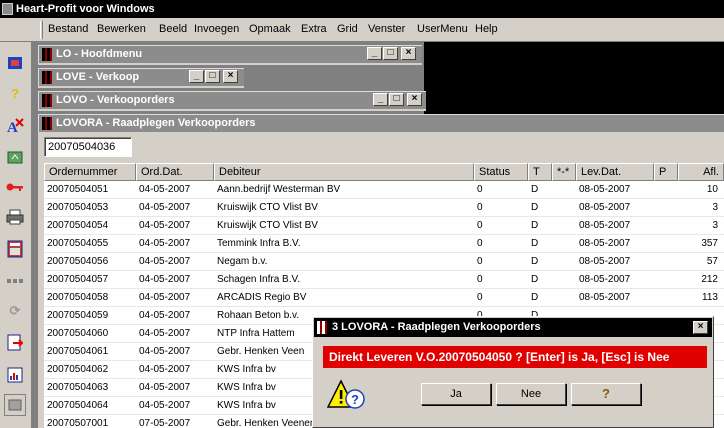 The width and height of the screenshot is (724, 428). What do you see at coordinates (88, 147) in the screenshot?
I see `search-input: 20070504036` at bounding box center [88, 147].